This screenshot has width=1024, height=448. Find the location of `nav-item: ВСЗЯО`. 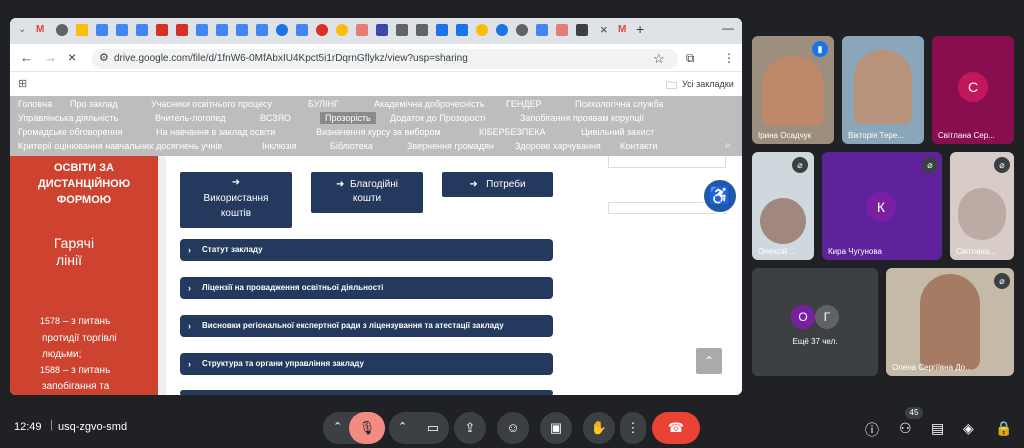

nav-item: ВСЗЯО is located at coordinates (275, 118).